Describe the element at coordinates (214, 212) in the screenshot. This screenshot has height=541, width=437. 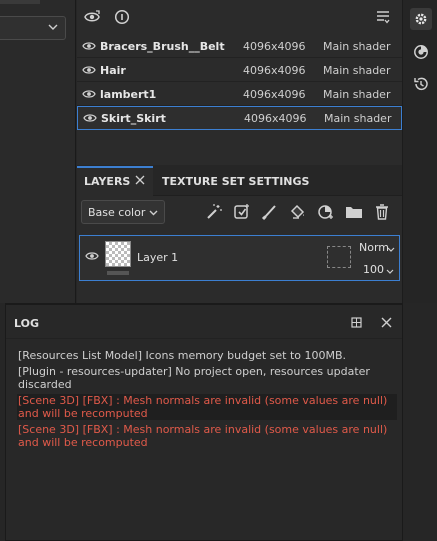
I see `magic-wand-icon` at that location.